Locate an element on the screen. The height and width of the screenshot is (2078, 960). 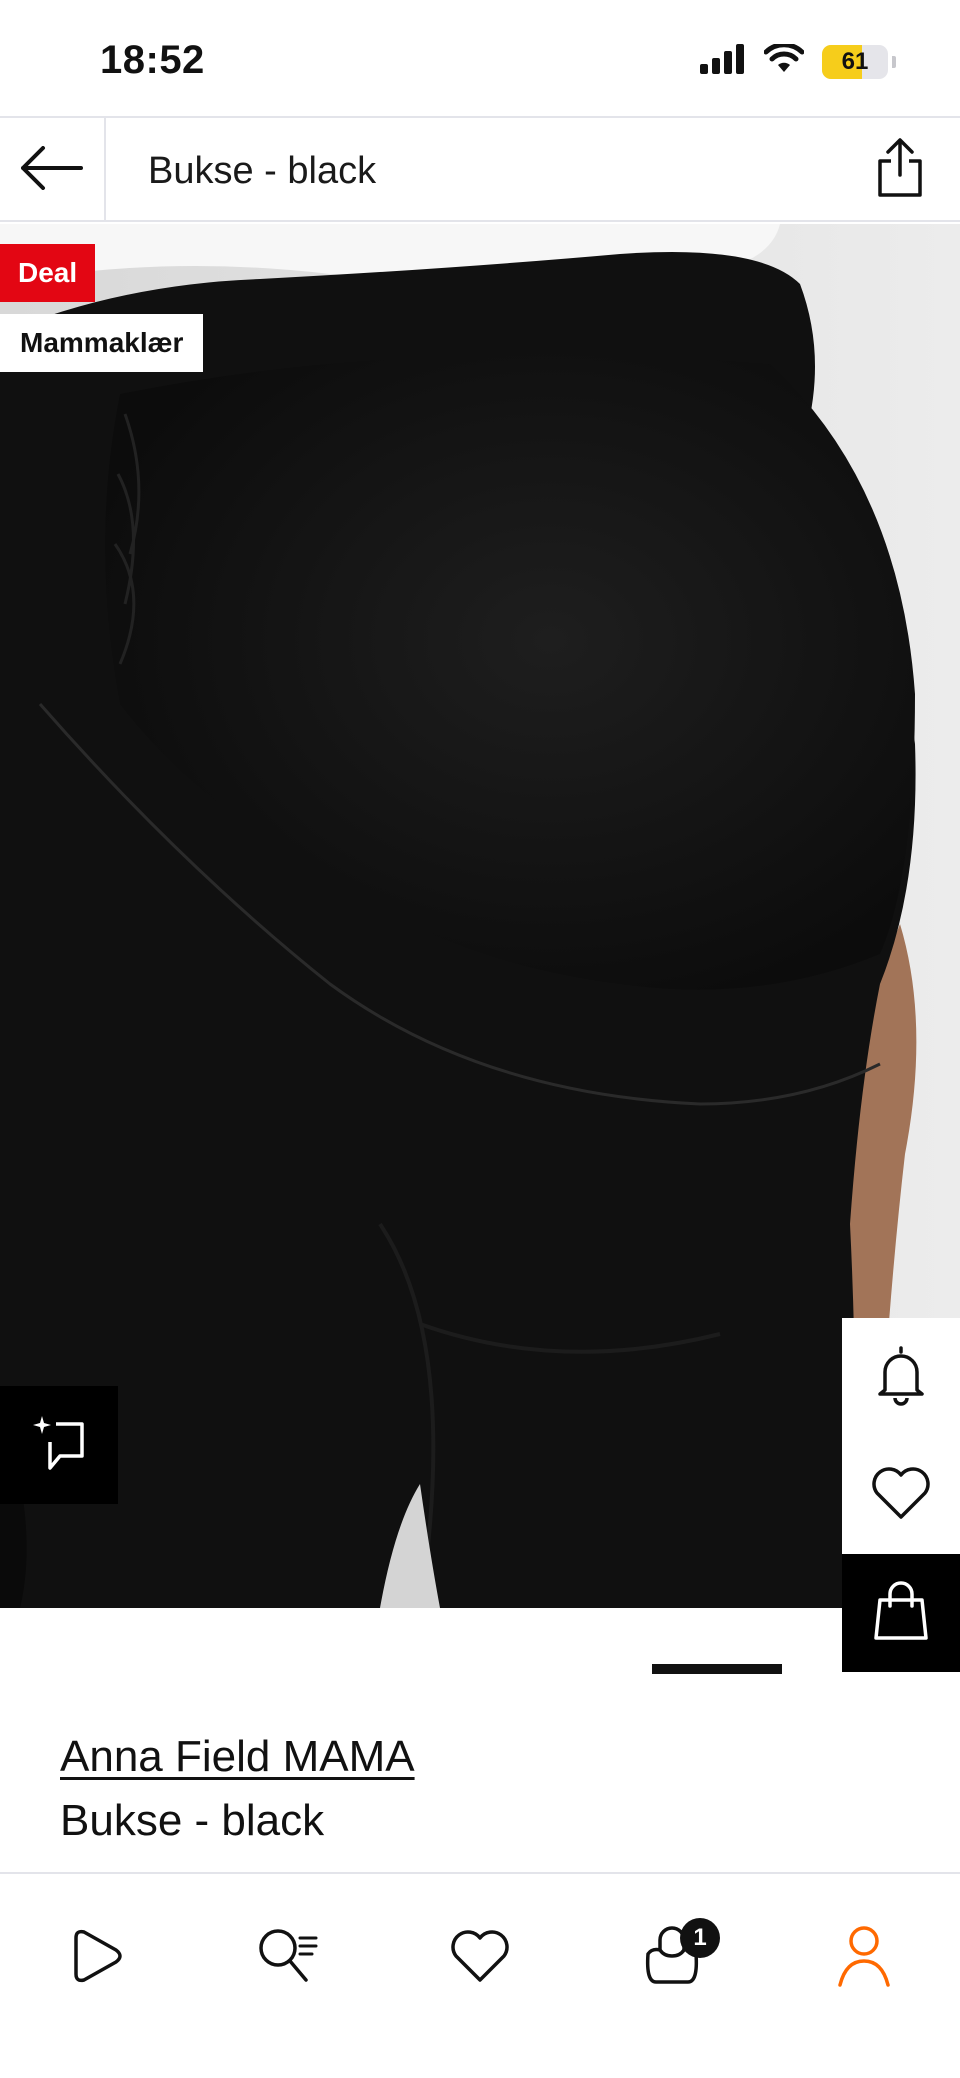
battery-cap is located at coordinates (894, 61).